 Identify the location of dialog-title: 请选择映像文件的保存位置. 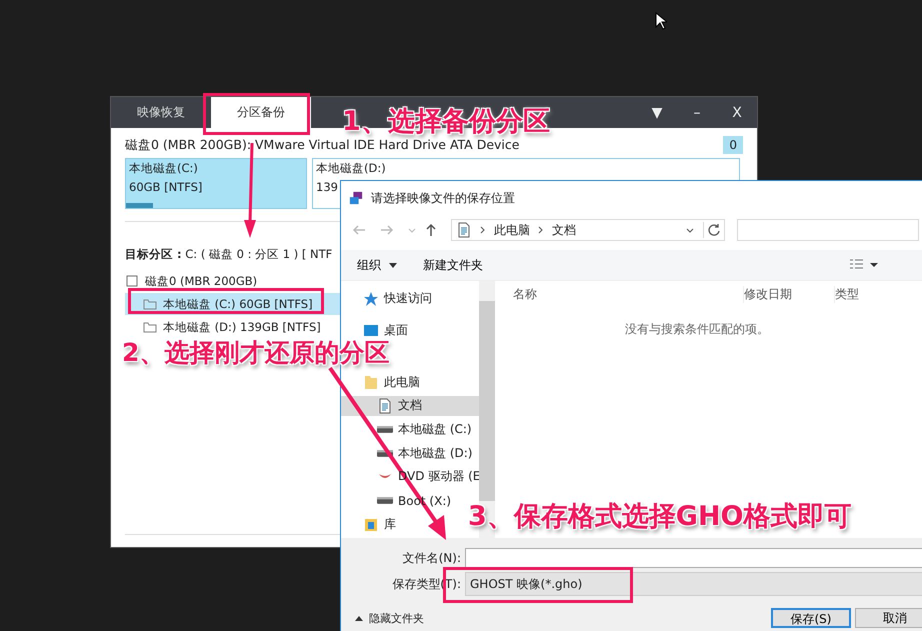
(443, 198).